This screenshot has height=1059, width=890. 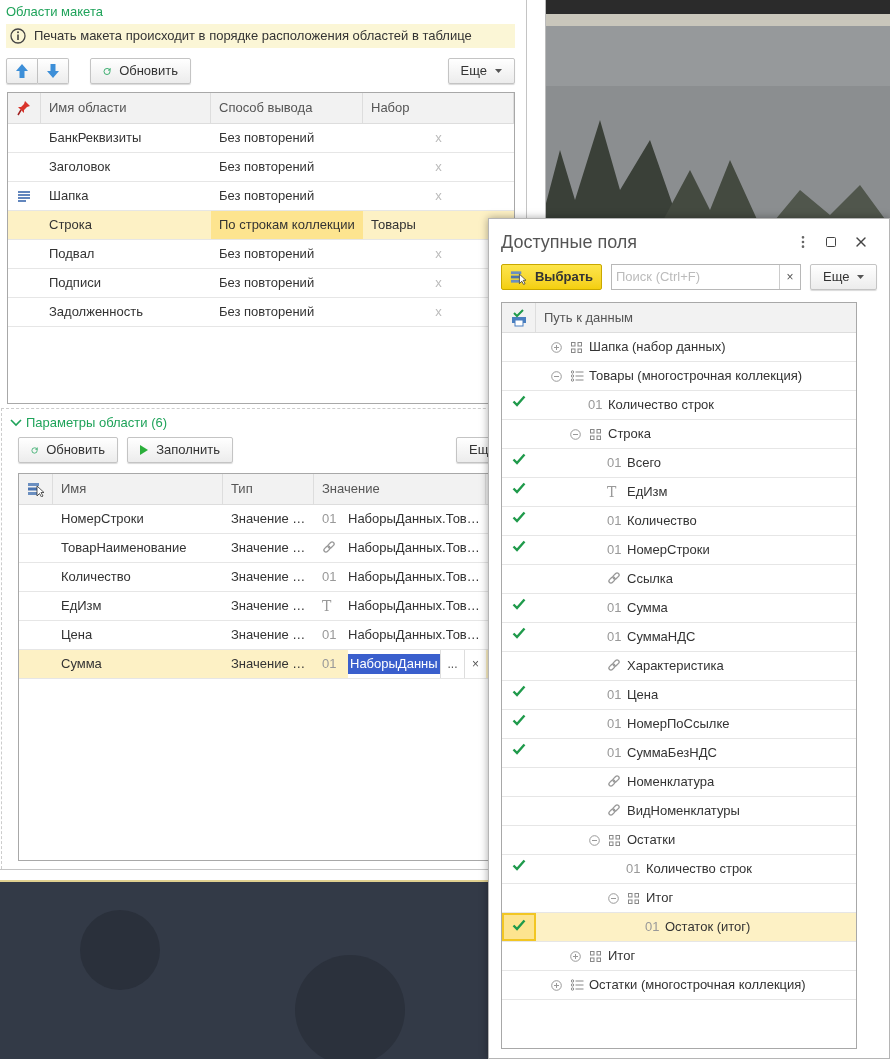 What do you see at coordinates (80, 167) in the screenshot?
I see `table-cell: Заголовок` at bounding box center [80, 167].